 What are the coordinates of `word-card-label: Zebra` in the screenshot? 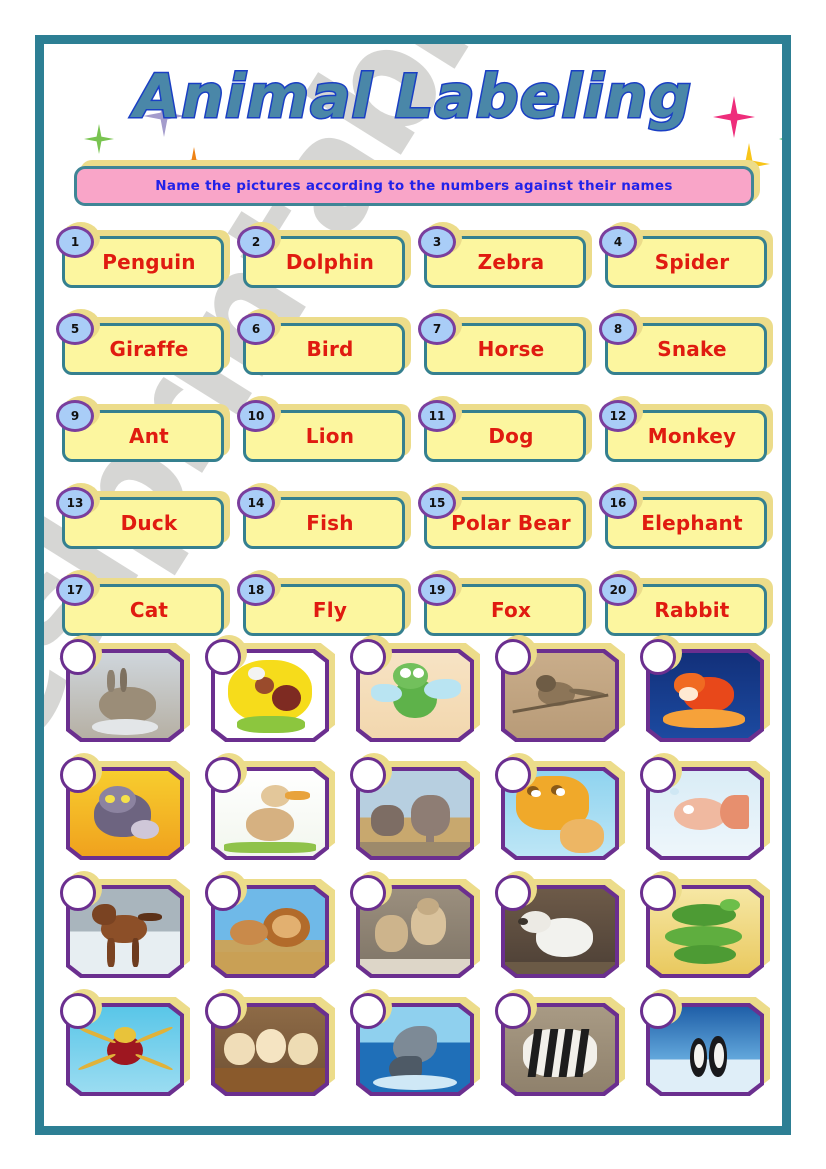 It's located at (511, 262).